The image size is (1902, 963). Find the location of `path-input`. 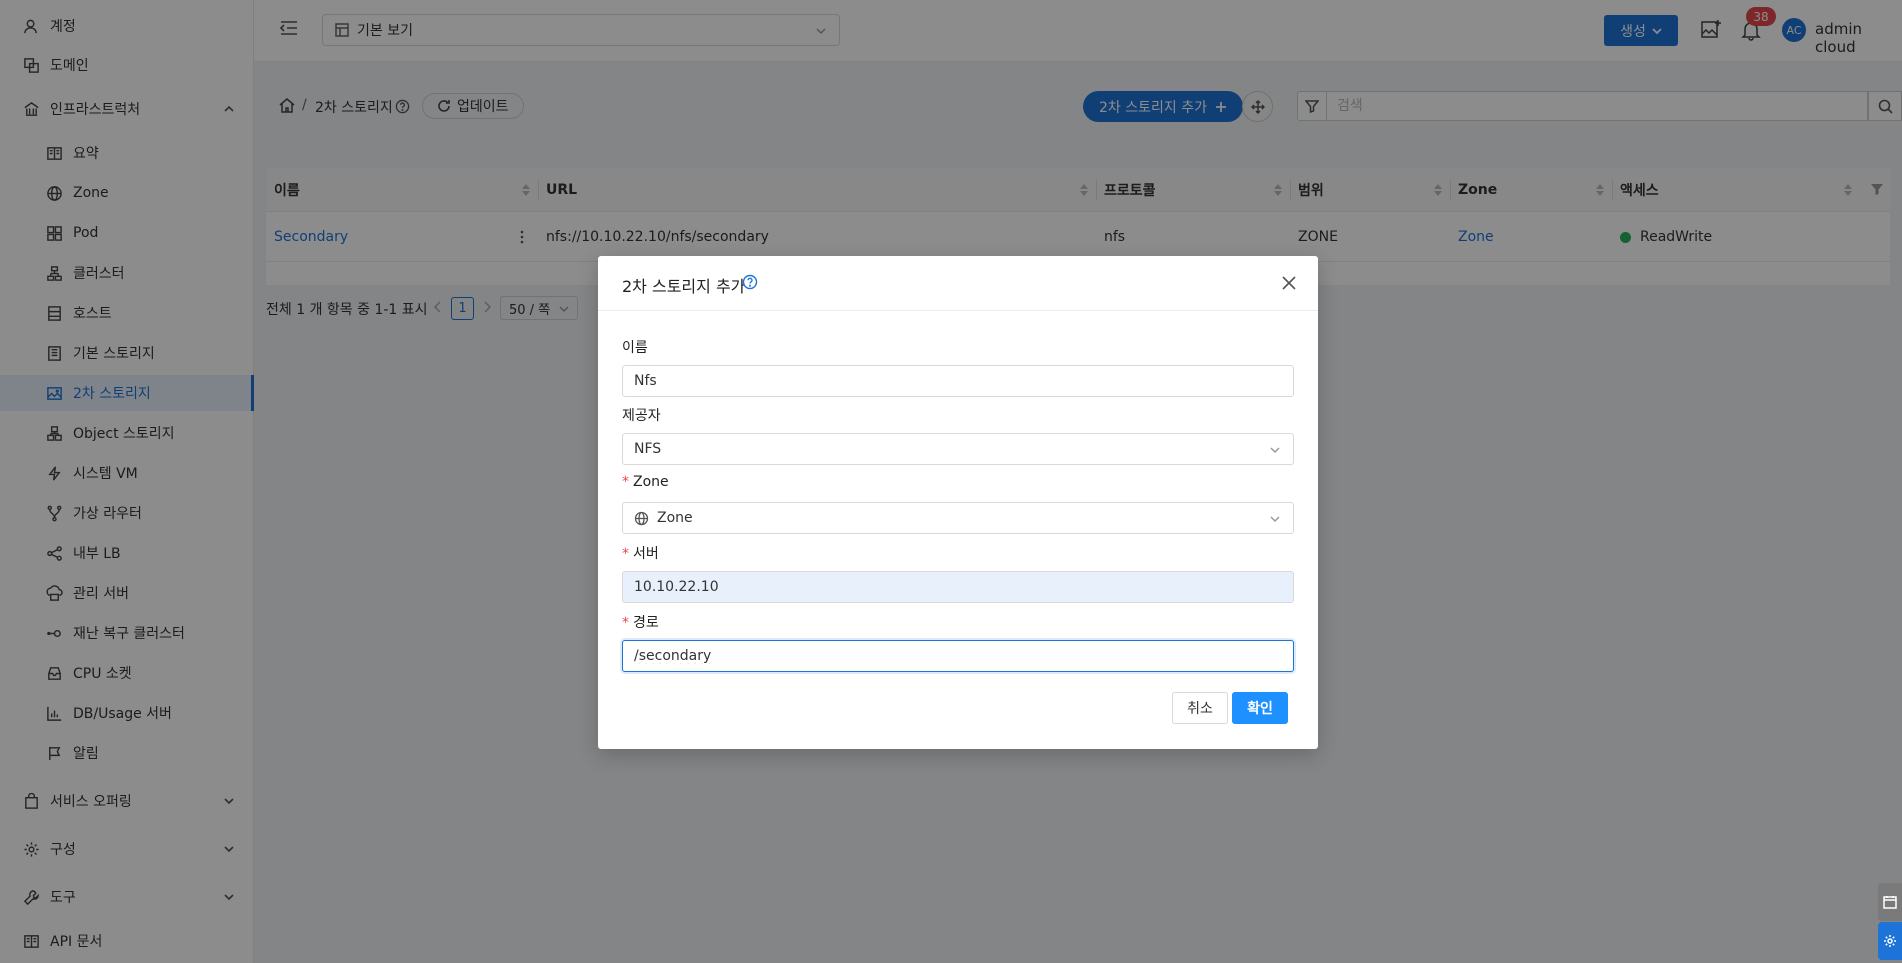

path-input is located at coordinates (958, 656).